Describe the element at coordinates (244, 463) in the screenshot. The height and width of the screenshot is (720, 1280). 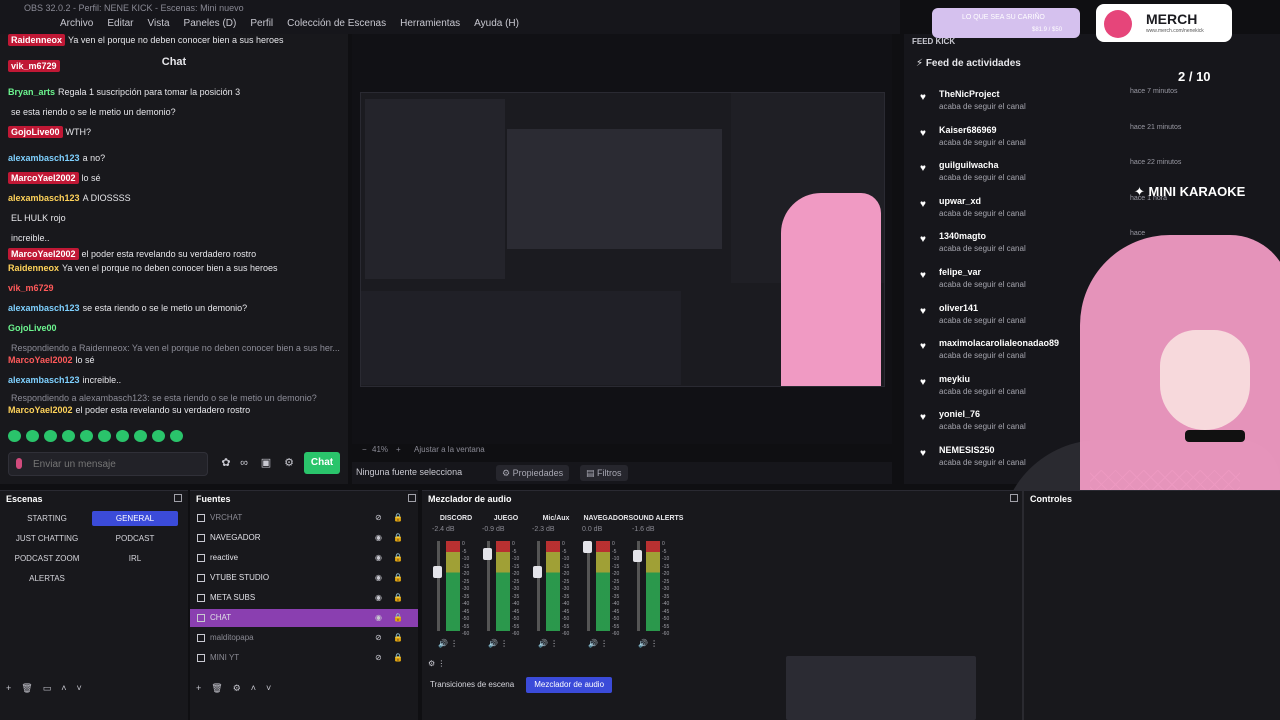
I see `link-icon: ∞` at that location.